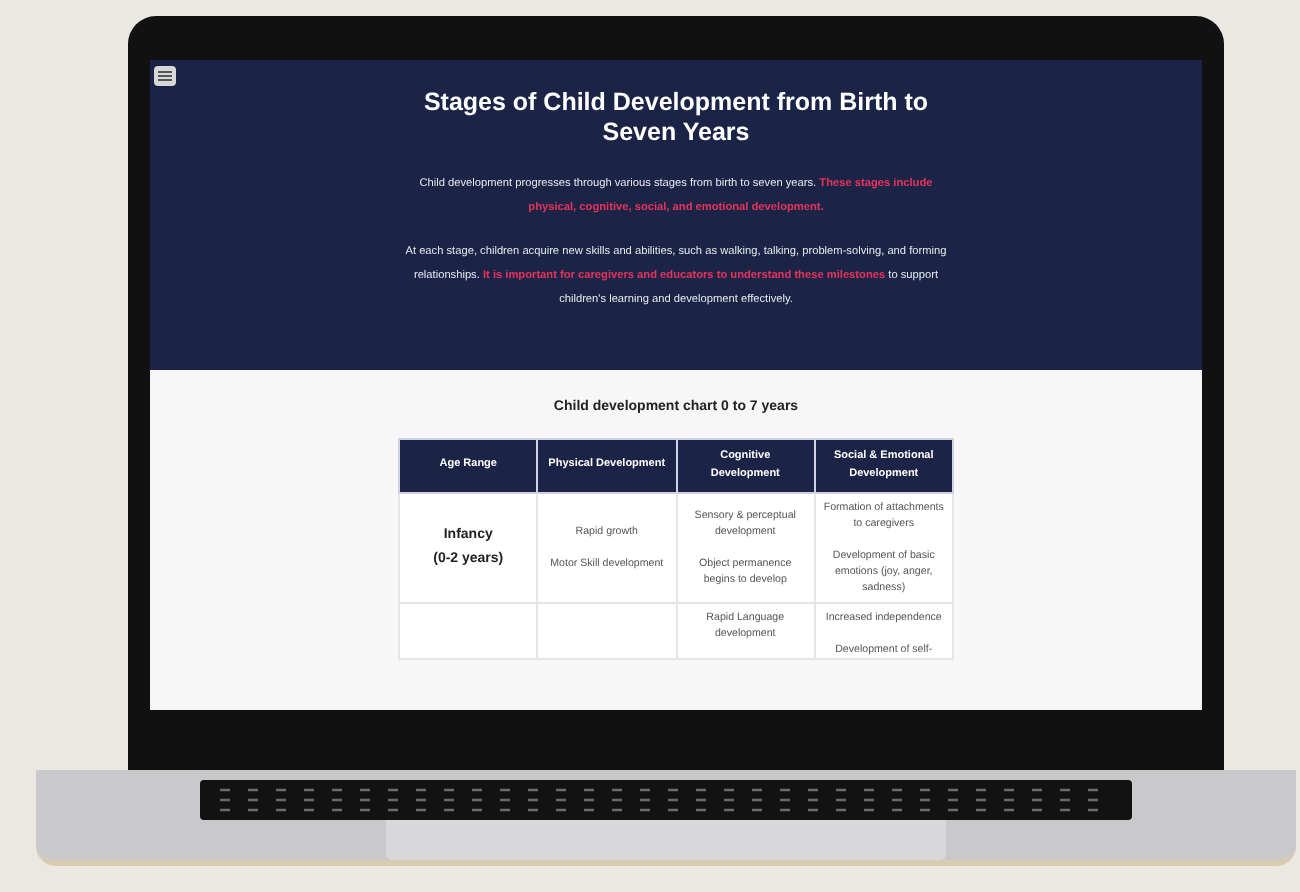 This screenshot has height=892, width=1300. What do you see at coordinates (165, 76) in the screenshot?
I see `menu-icon` at bounding box center [165, 76].